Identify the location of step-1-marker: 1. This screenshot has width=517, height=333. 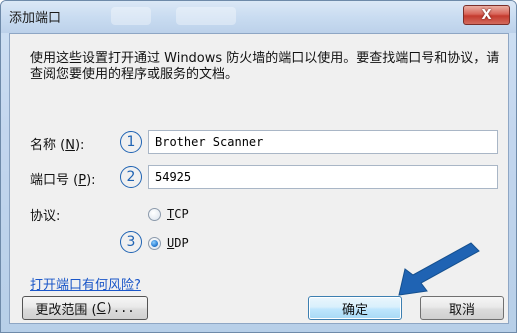
(131, 142).